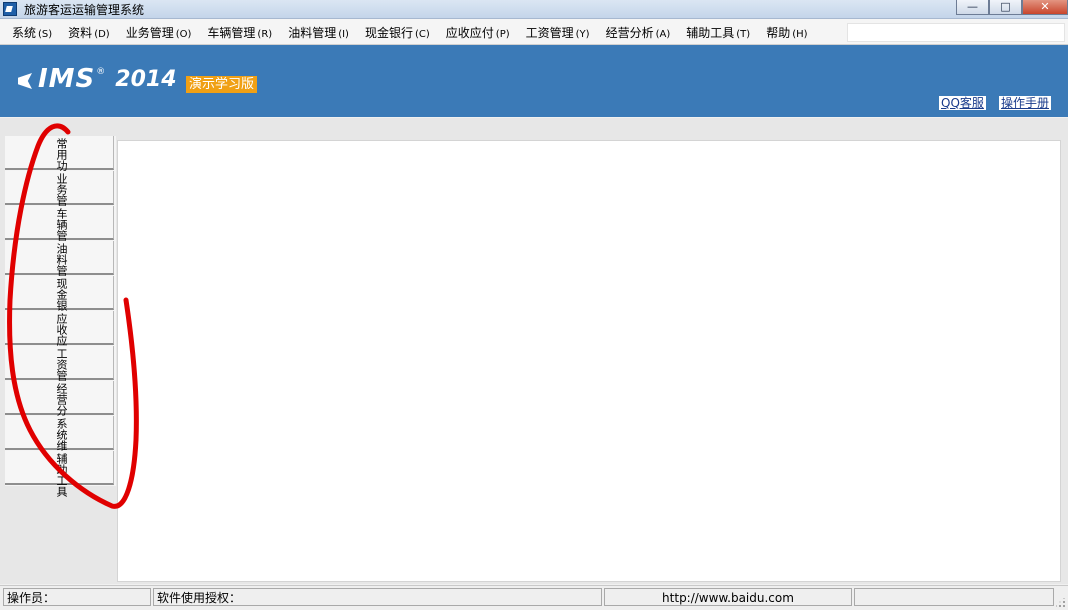 This screenshot has height=610, width=1068. Describe the element at coordinates (534, 9) in the screenshot. I see `title-bar: 旅游客运运输管理系统 — □ ✕` at that location.